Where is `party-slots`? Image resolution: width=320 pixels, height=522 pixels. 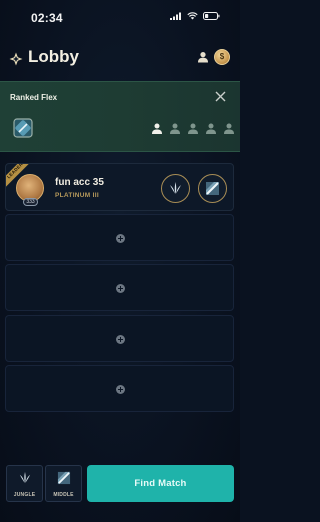
party-slots is located at coordinates (193, 128).